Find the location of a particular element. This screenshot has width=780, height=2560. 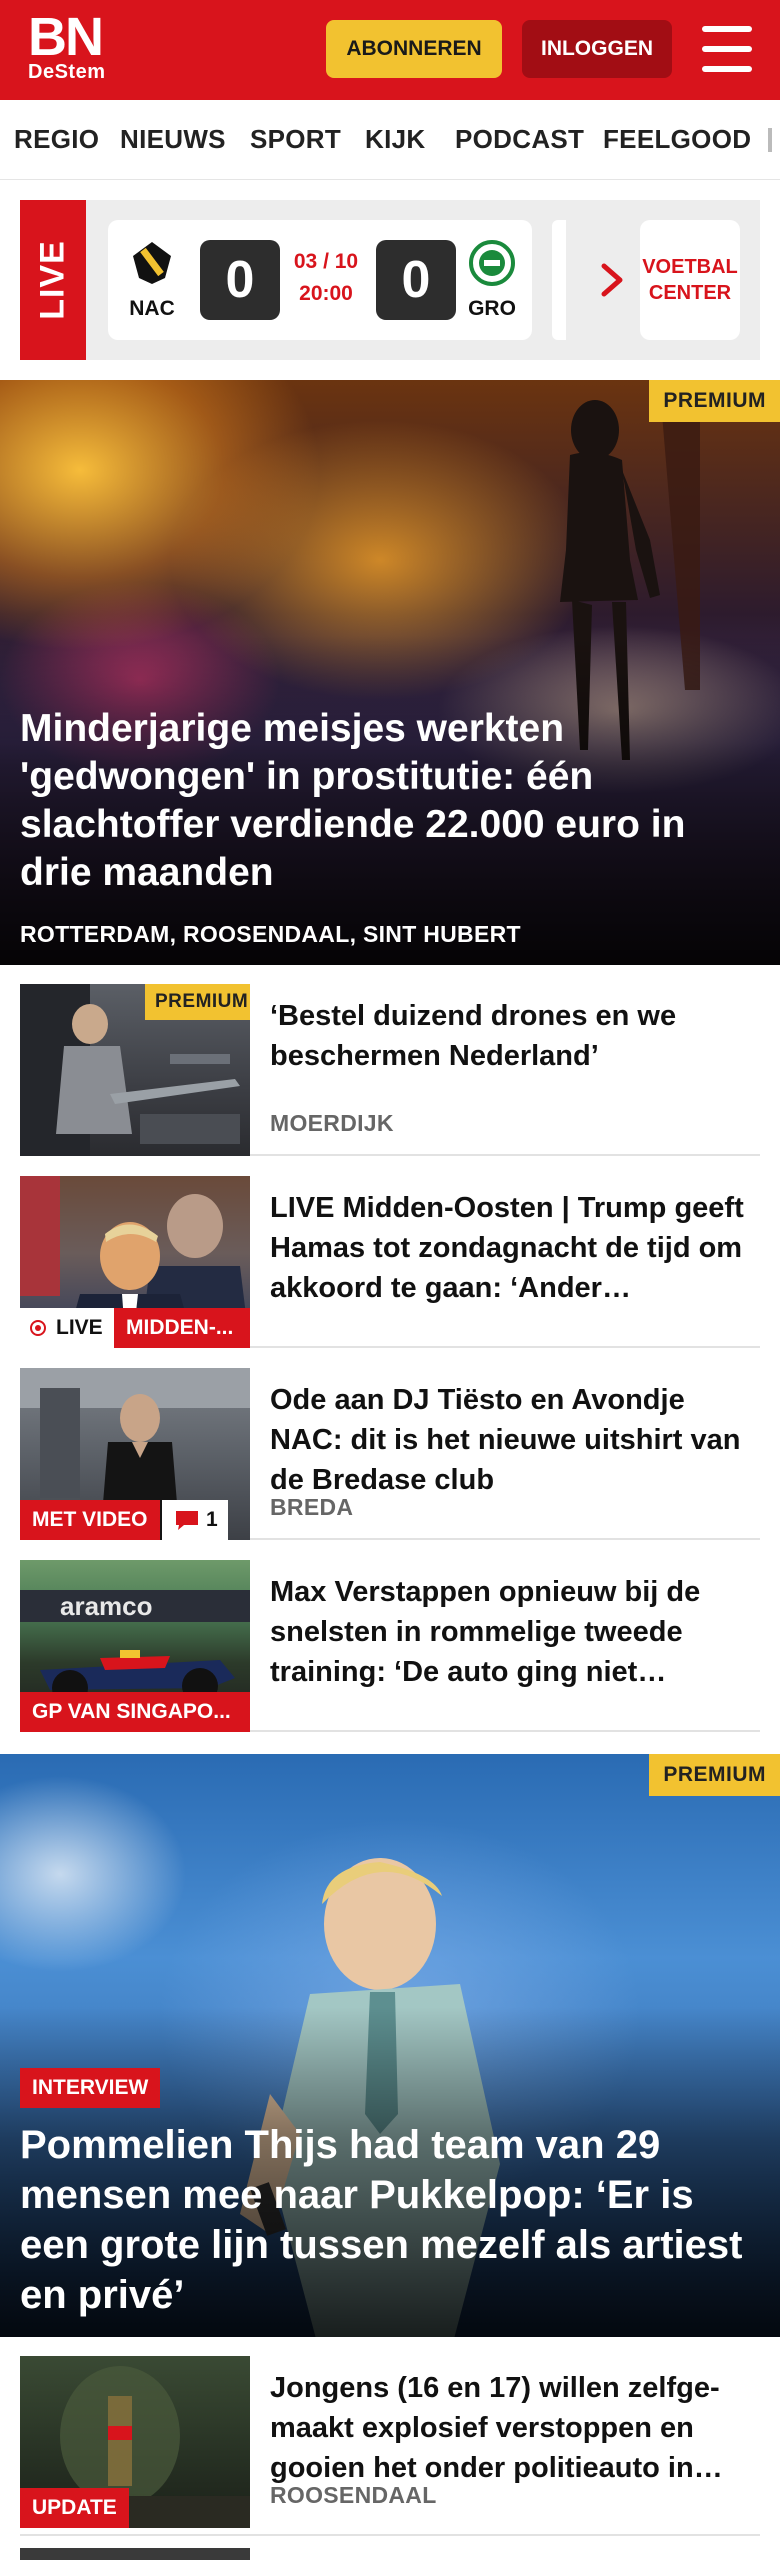

match-time: 20:00 is located at coordinates (326, 293).